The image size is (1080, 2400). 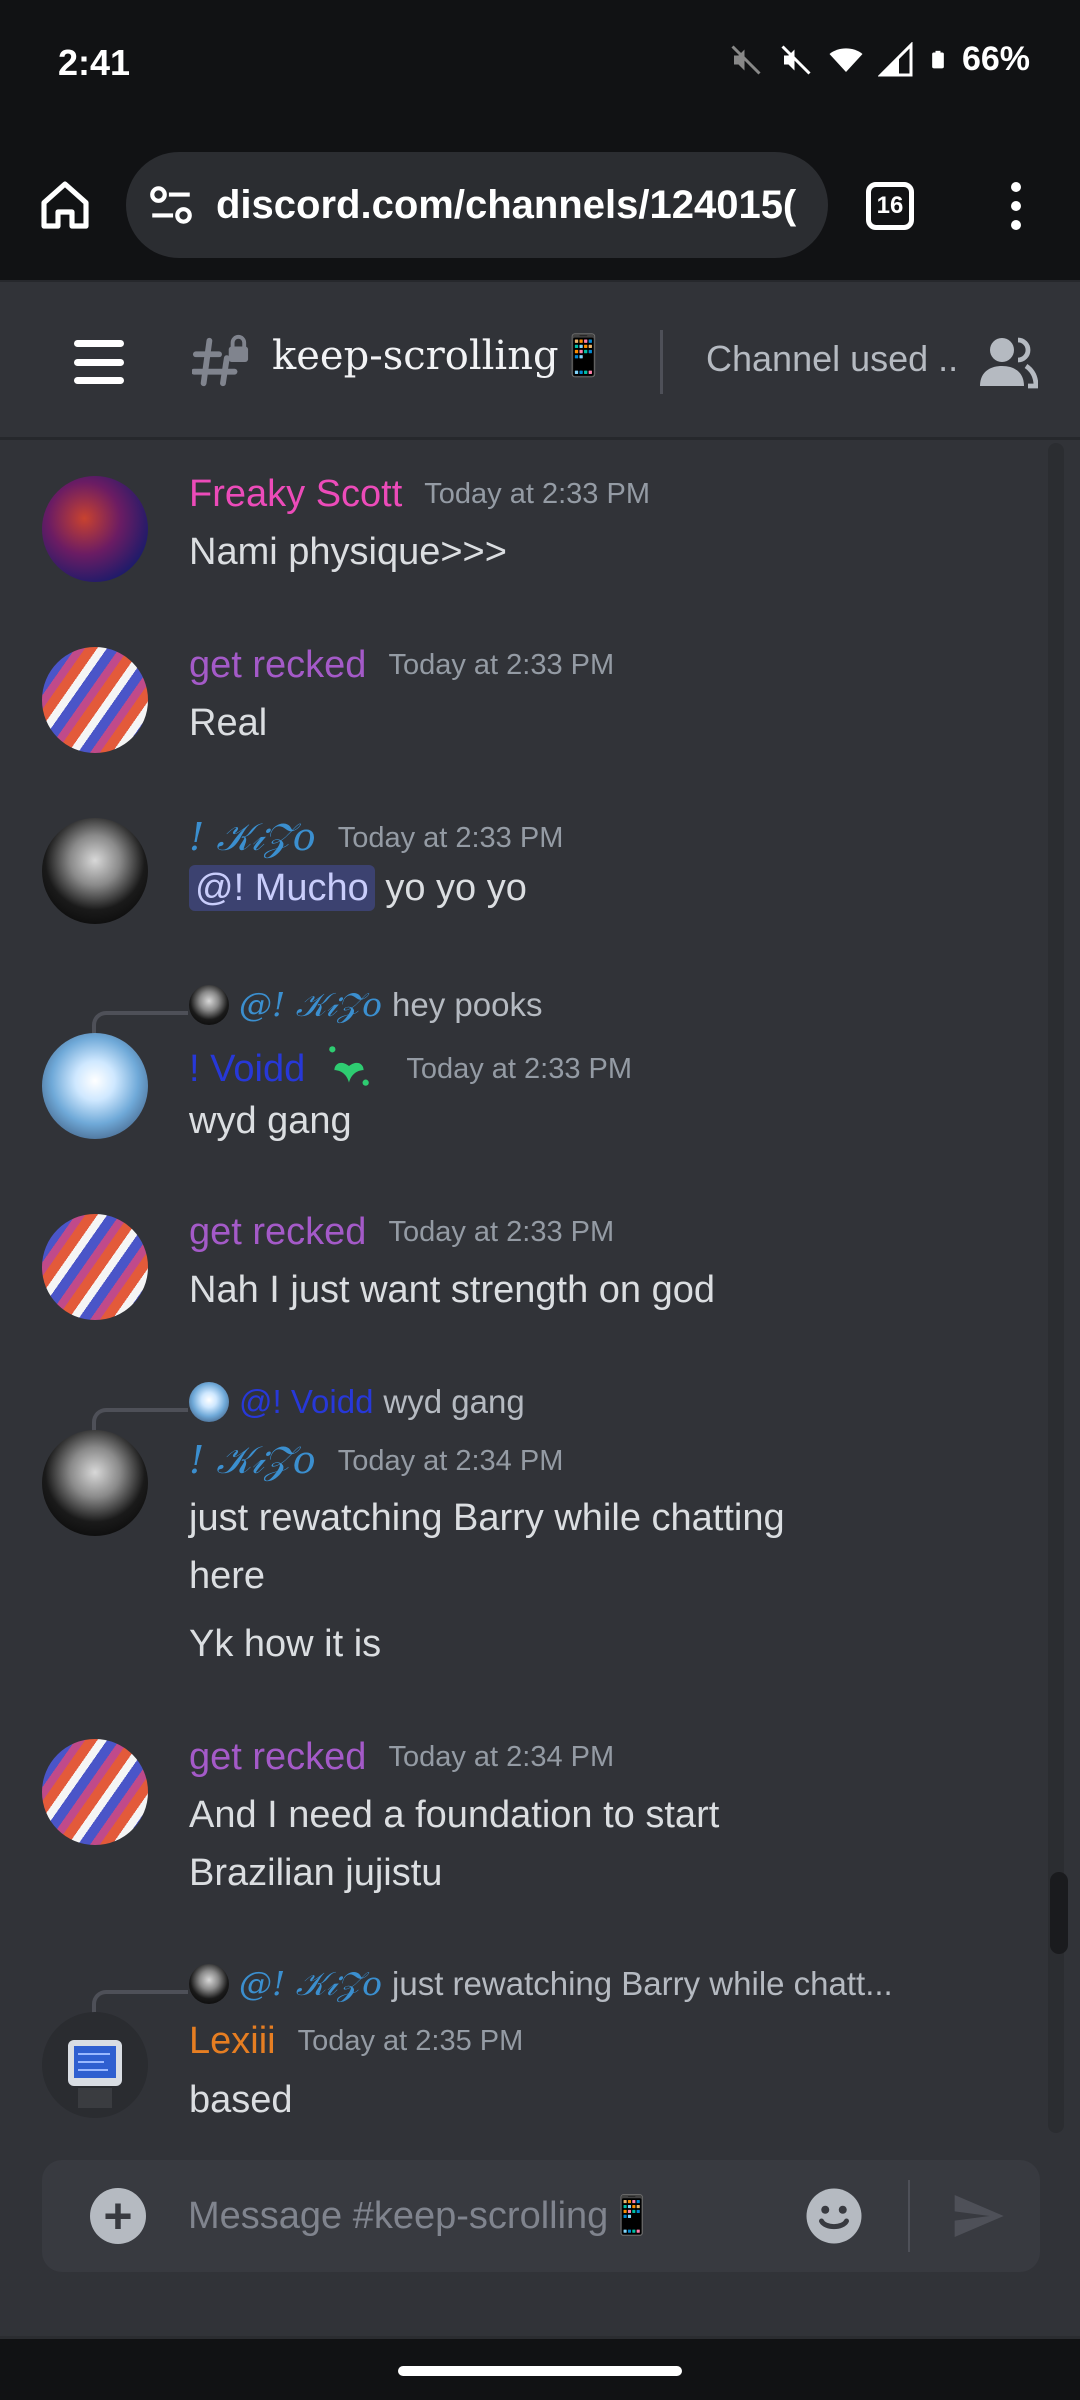 I want to click on message-text: wyd gang, so click(x=270, y=1121).